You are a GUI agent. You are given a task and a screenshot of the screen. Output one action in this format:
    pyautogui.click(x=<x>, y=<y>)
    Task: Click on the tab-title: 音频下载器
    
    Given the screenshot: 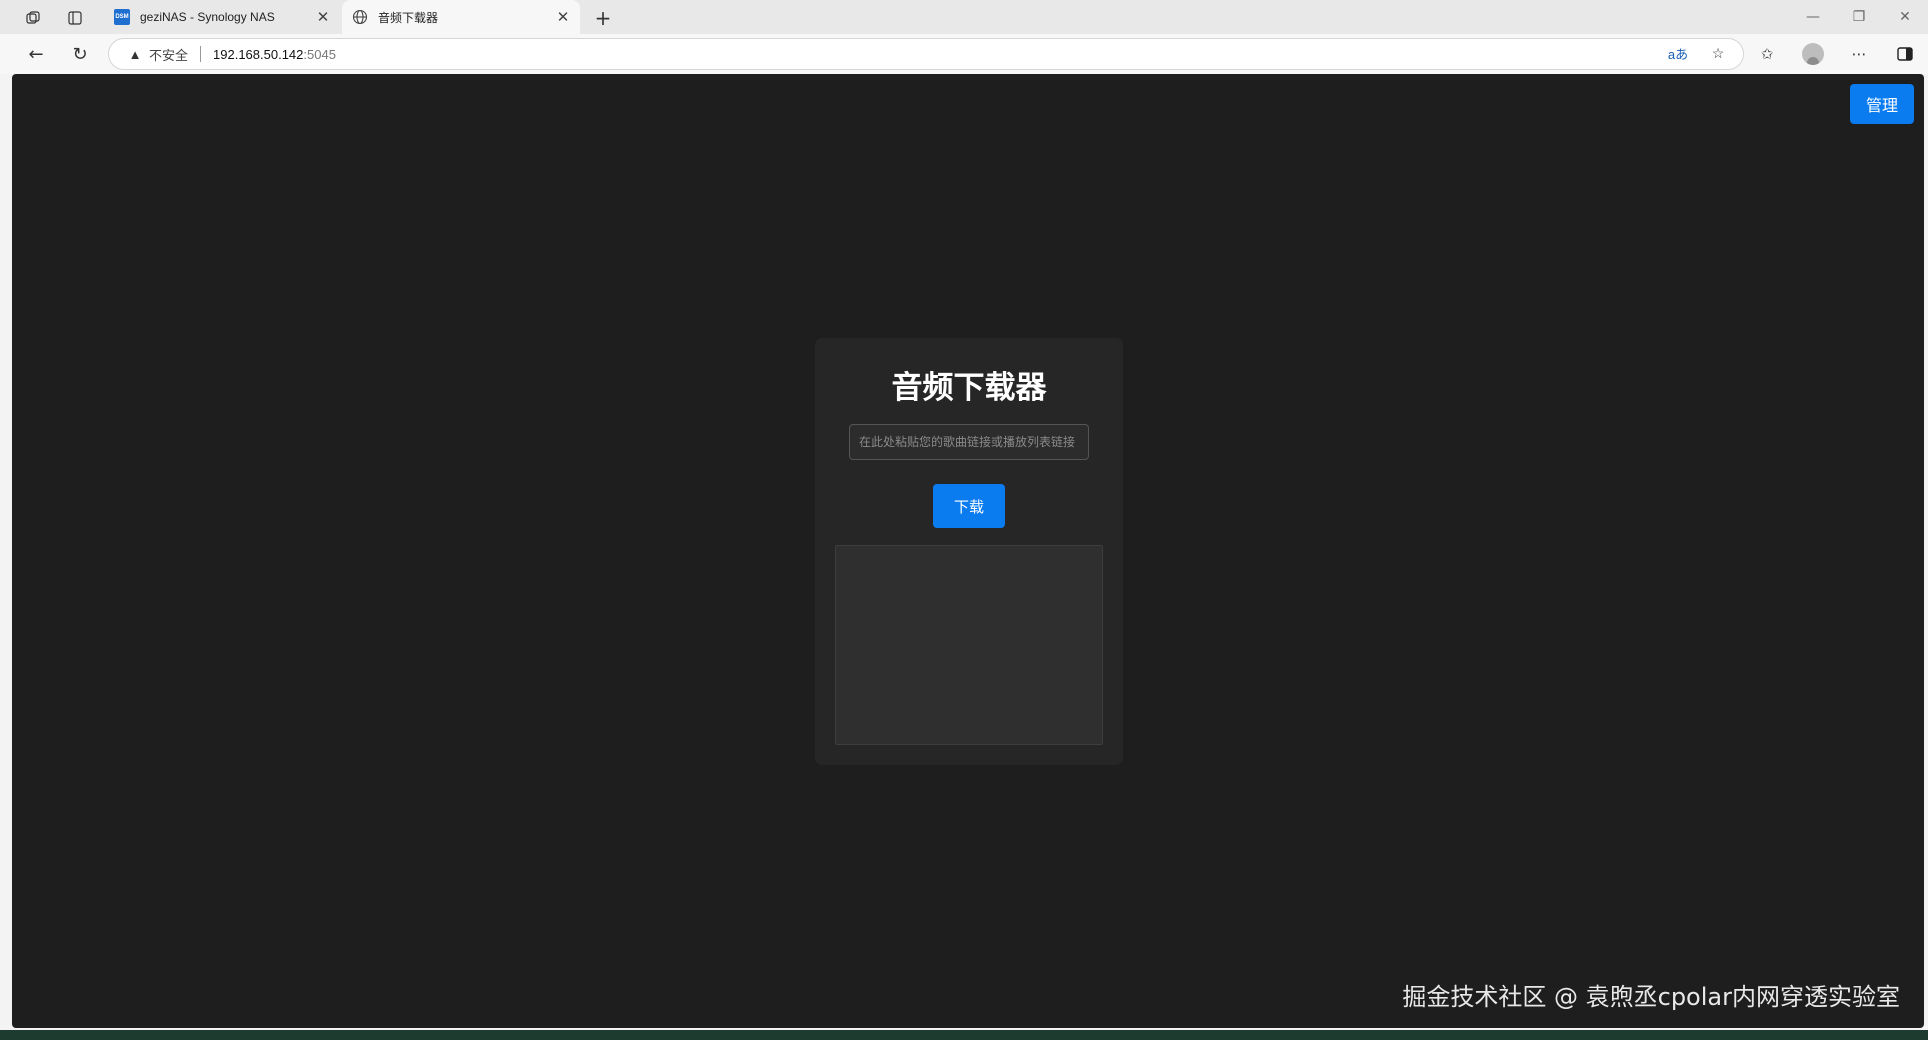 What is the action you would take?
    pyautogui.click(x=408, y=17)
    